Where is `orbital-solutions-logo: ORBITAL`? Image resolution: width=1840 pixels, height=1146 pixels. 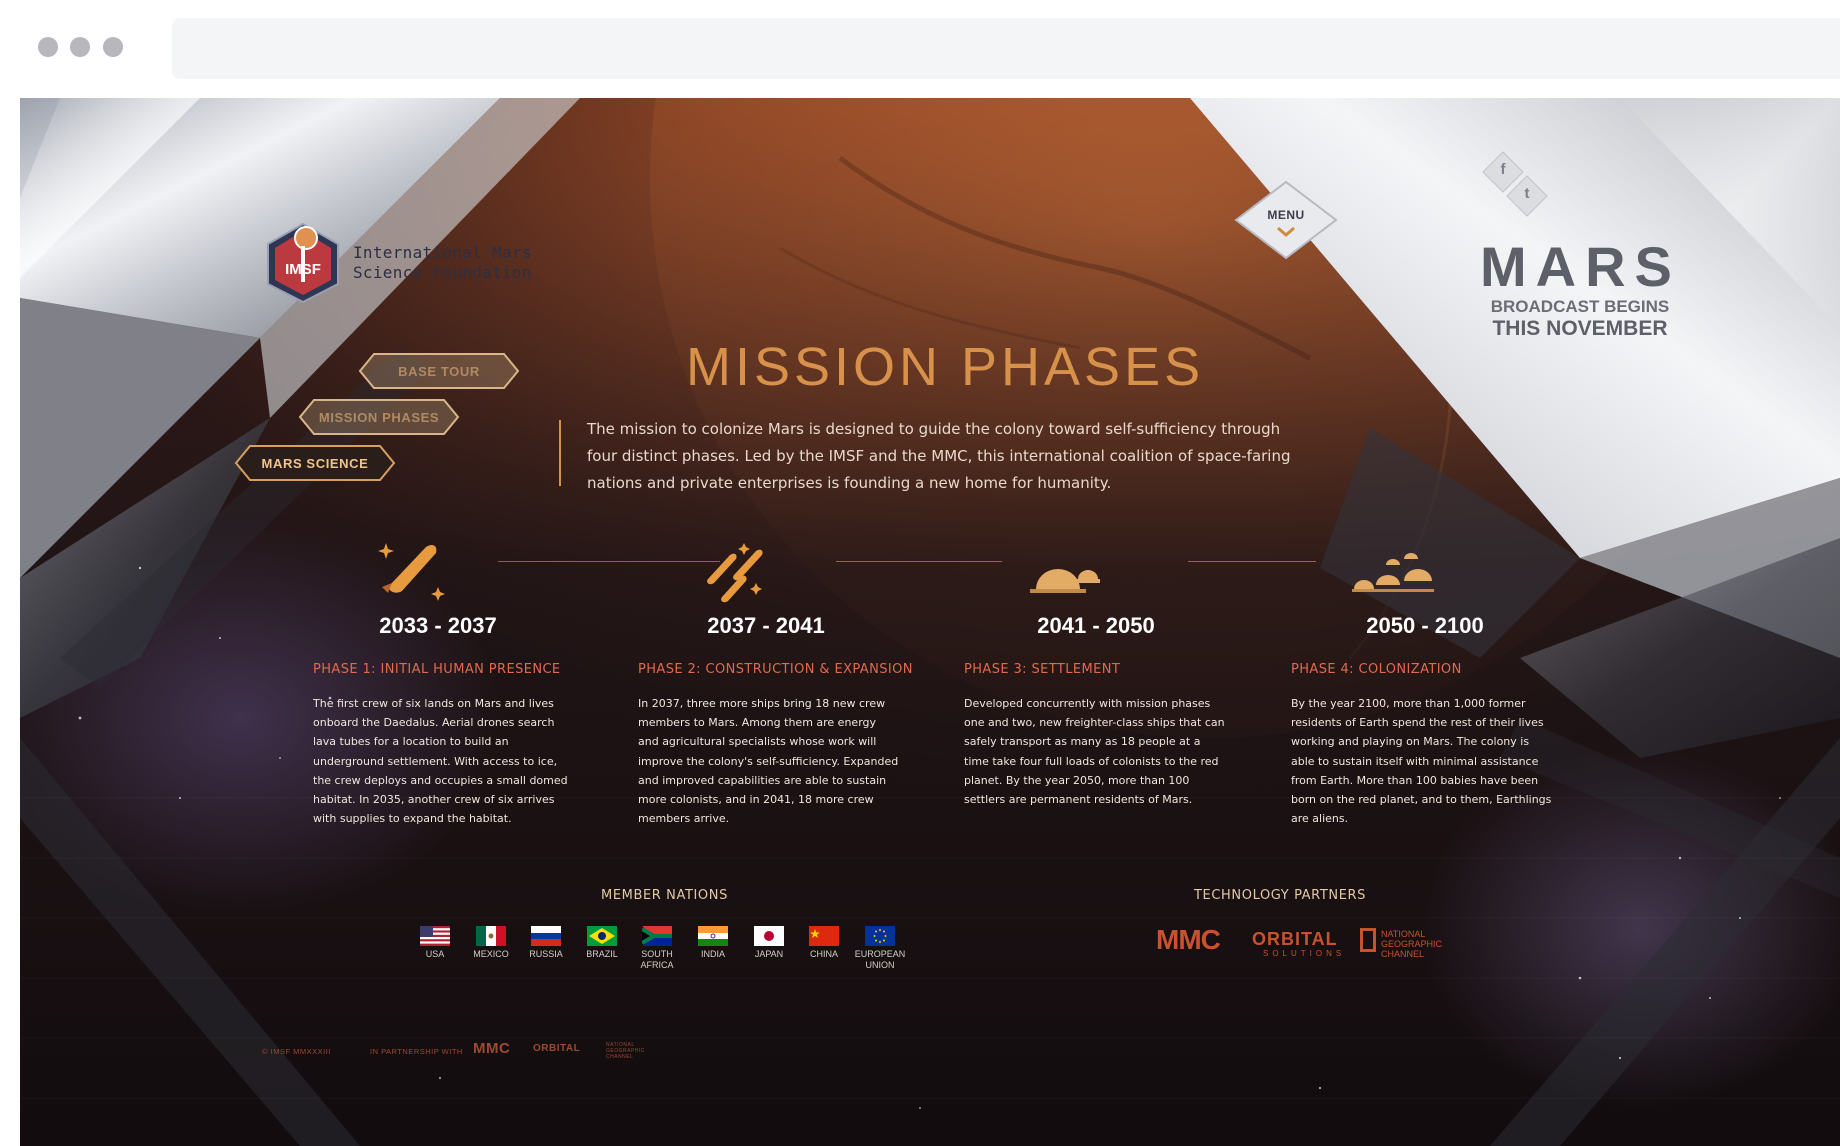
orbital-solutions-logo: ORBITAL is located at coordinates (1295, 939).